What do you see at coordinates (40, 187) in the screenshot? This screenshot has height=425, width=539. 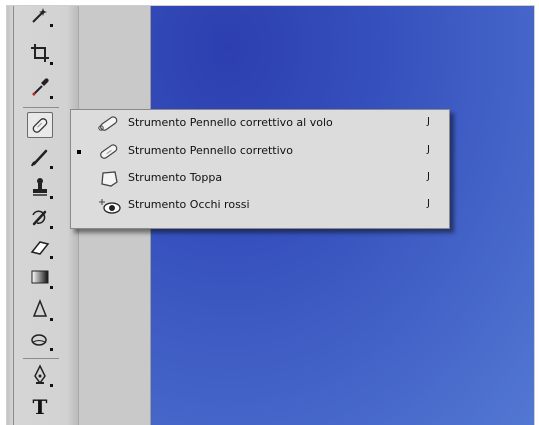 I see `clone-stamp-icon` at bounding box center [40, 187].